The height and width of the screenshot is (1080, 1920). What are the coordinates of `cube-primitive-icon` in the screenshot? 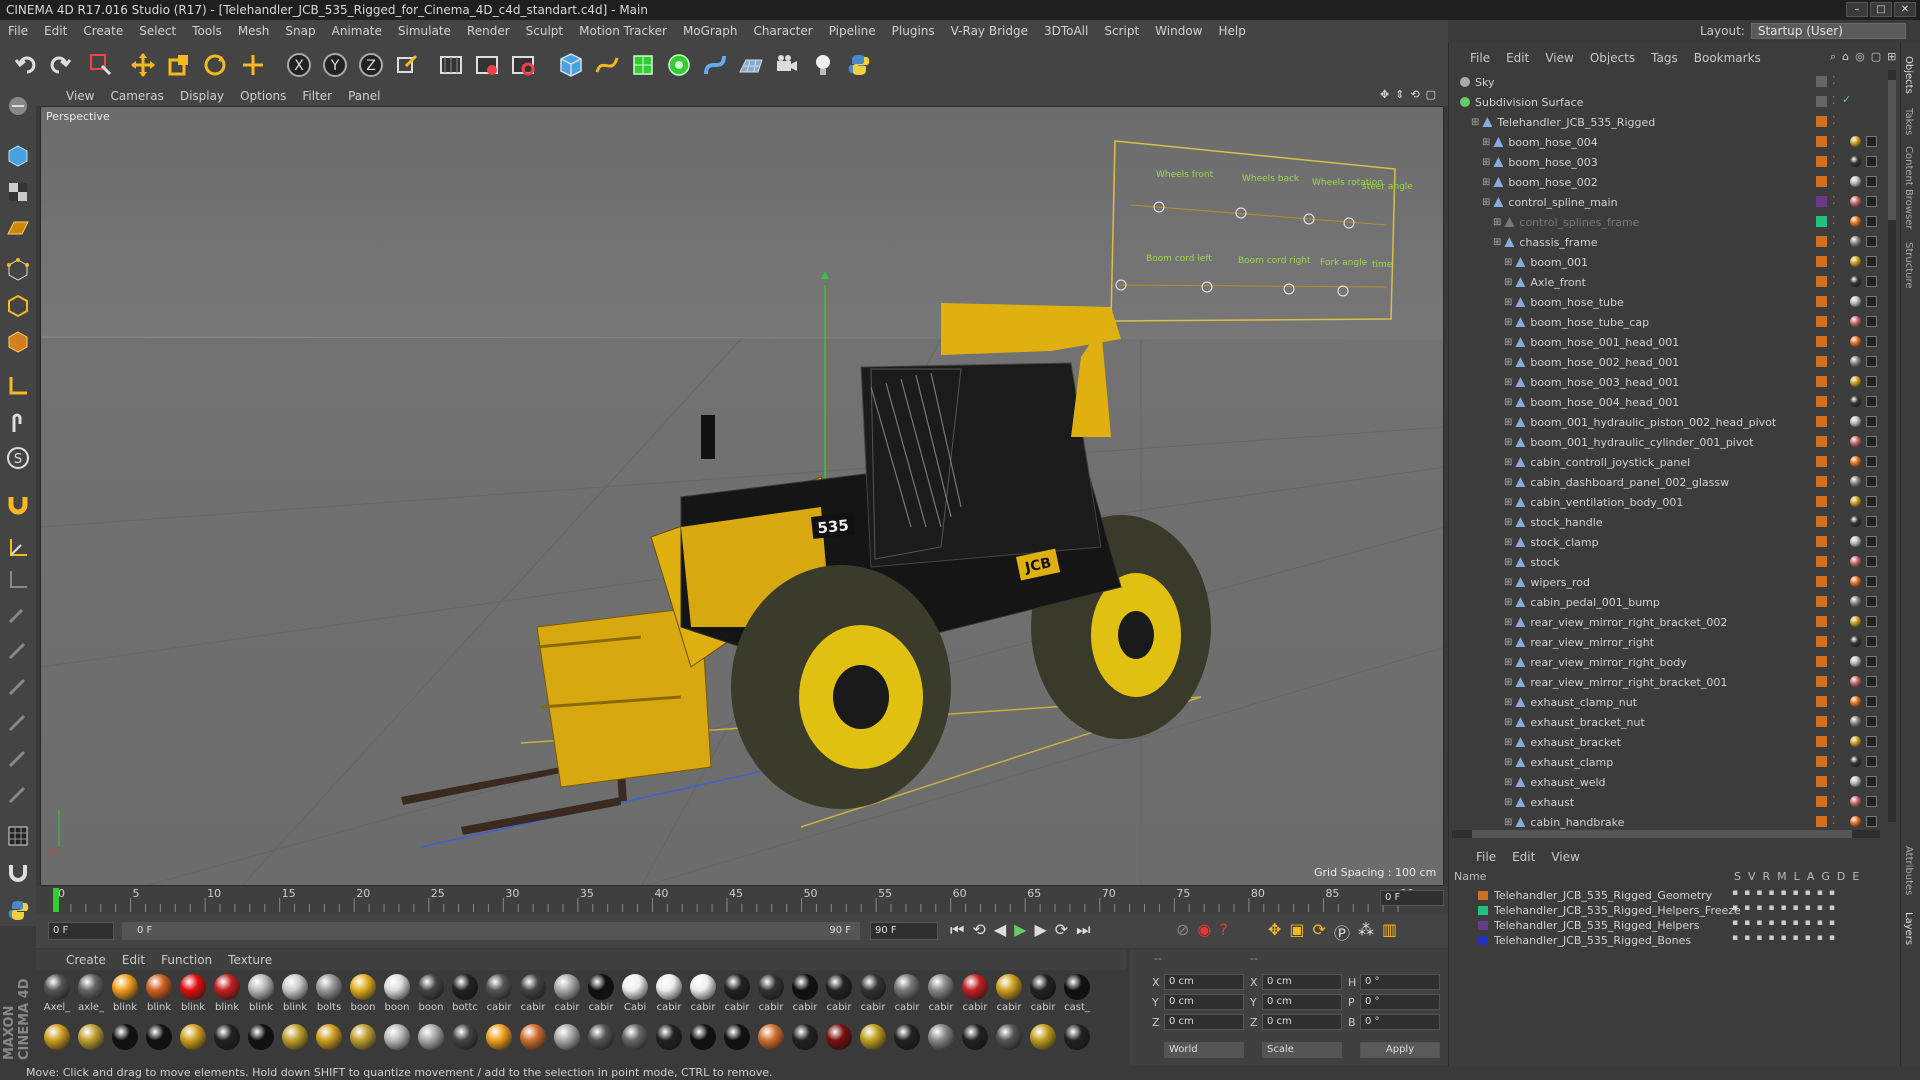 It's located at (571, 65).